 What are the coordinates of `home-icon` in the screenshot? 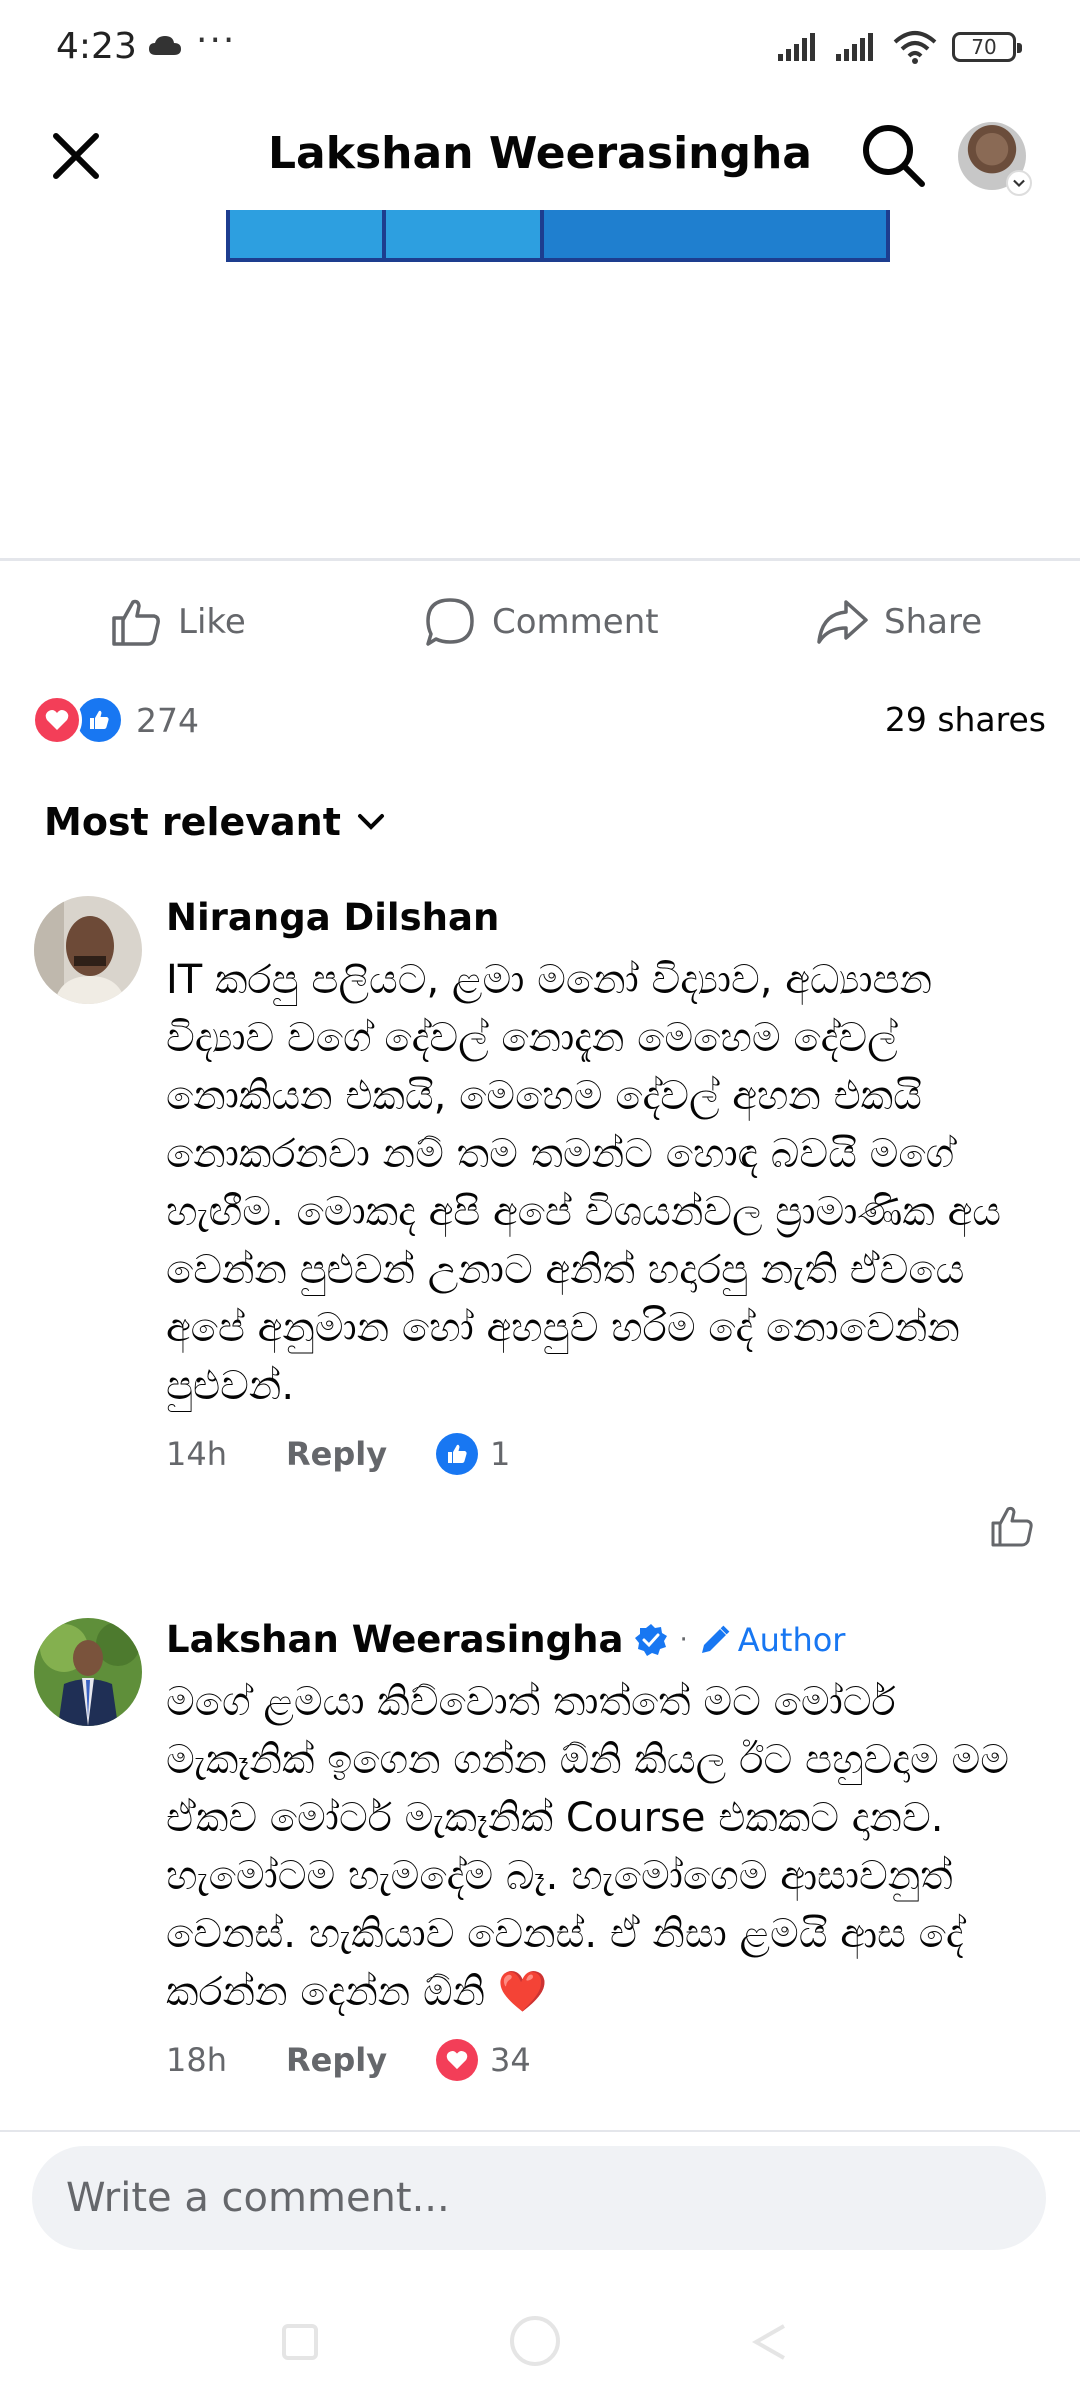 It's located at (535, 2341).